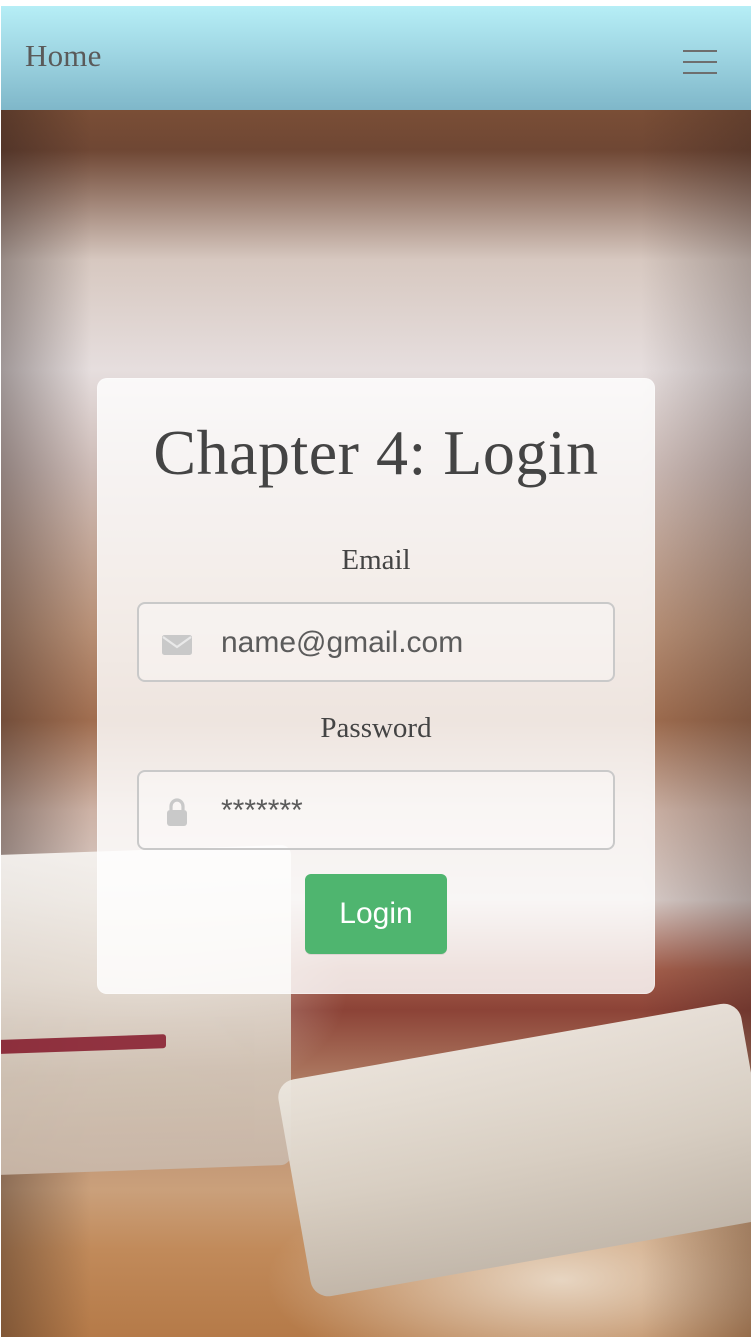 The width and height of the screenshot is (756, 1337). What do you see at coordinates (411, 643) in the screenshot?
I see `email-input` at bounding box center [411, 643].